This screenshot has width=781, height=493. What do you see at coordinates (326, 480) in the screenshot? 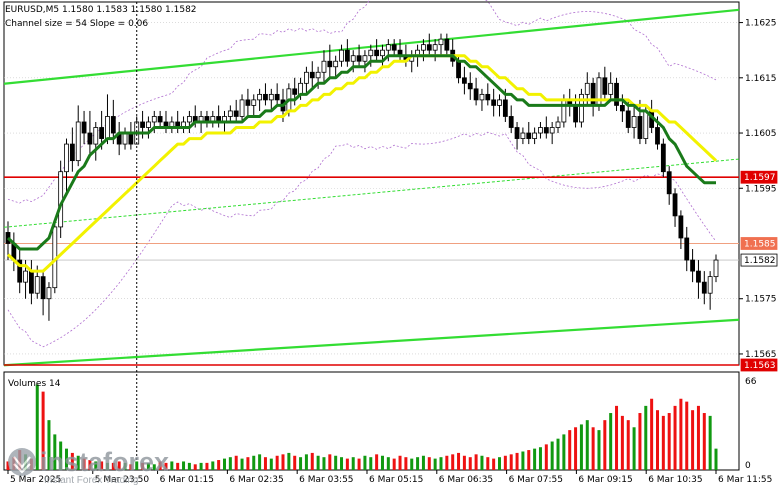
I see `x-tick-label: 6 Mar 03:55` at bounding box center [326, 480].